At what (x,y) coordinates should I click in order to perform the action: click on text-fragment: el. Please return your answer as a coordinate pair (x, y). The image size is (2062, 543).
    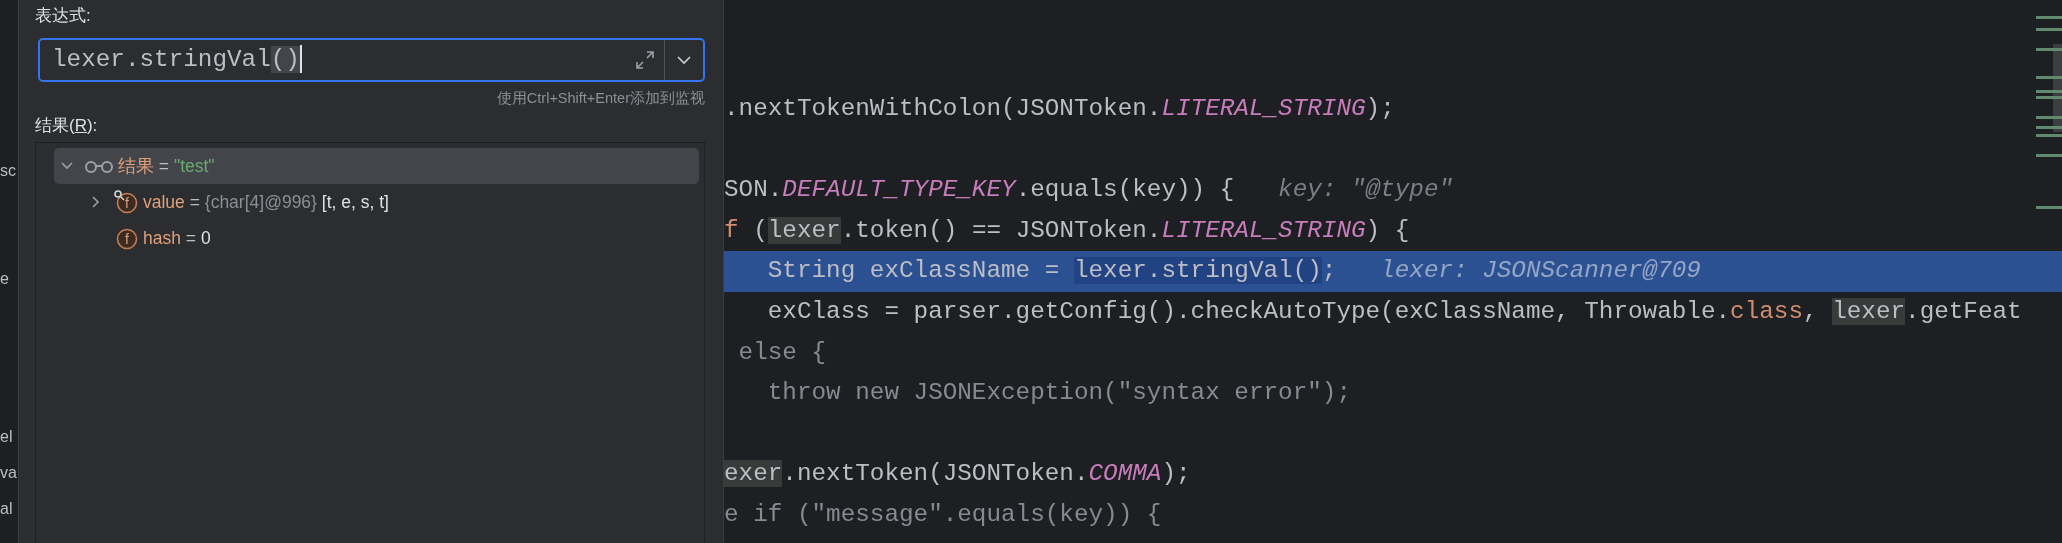
    Looking at the image, I should click on (7, 437).